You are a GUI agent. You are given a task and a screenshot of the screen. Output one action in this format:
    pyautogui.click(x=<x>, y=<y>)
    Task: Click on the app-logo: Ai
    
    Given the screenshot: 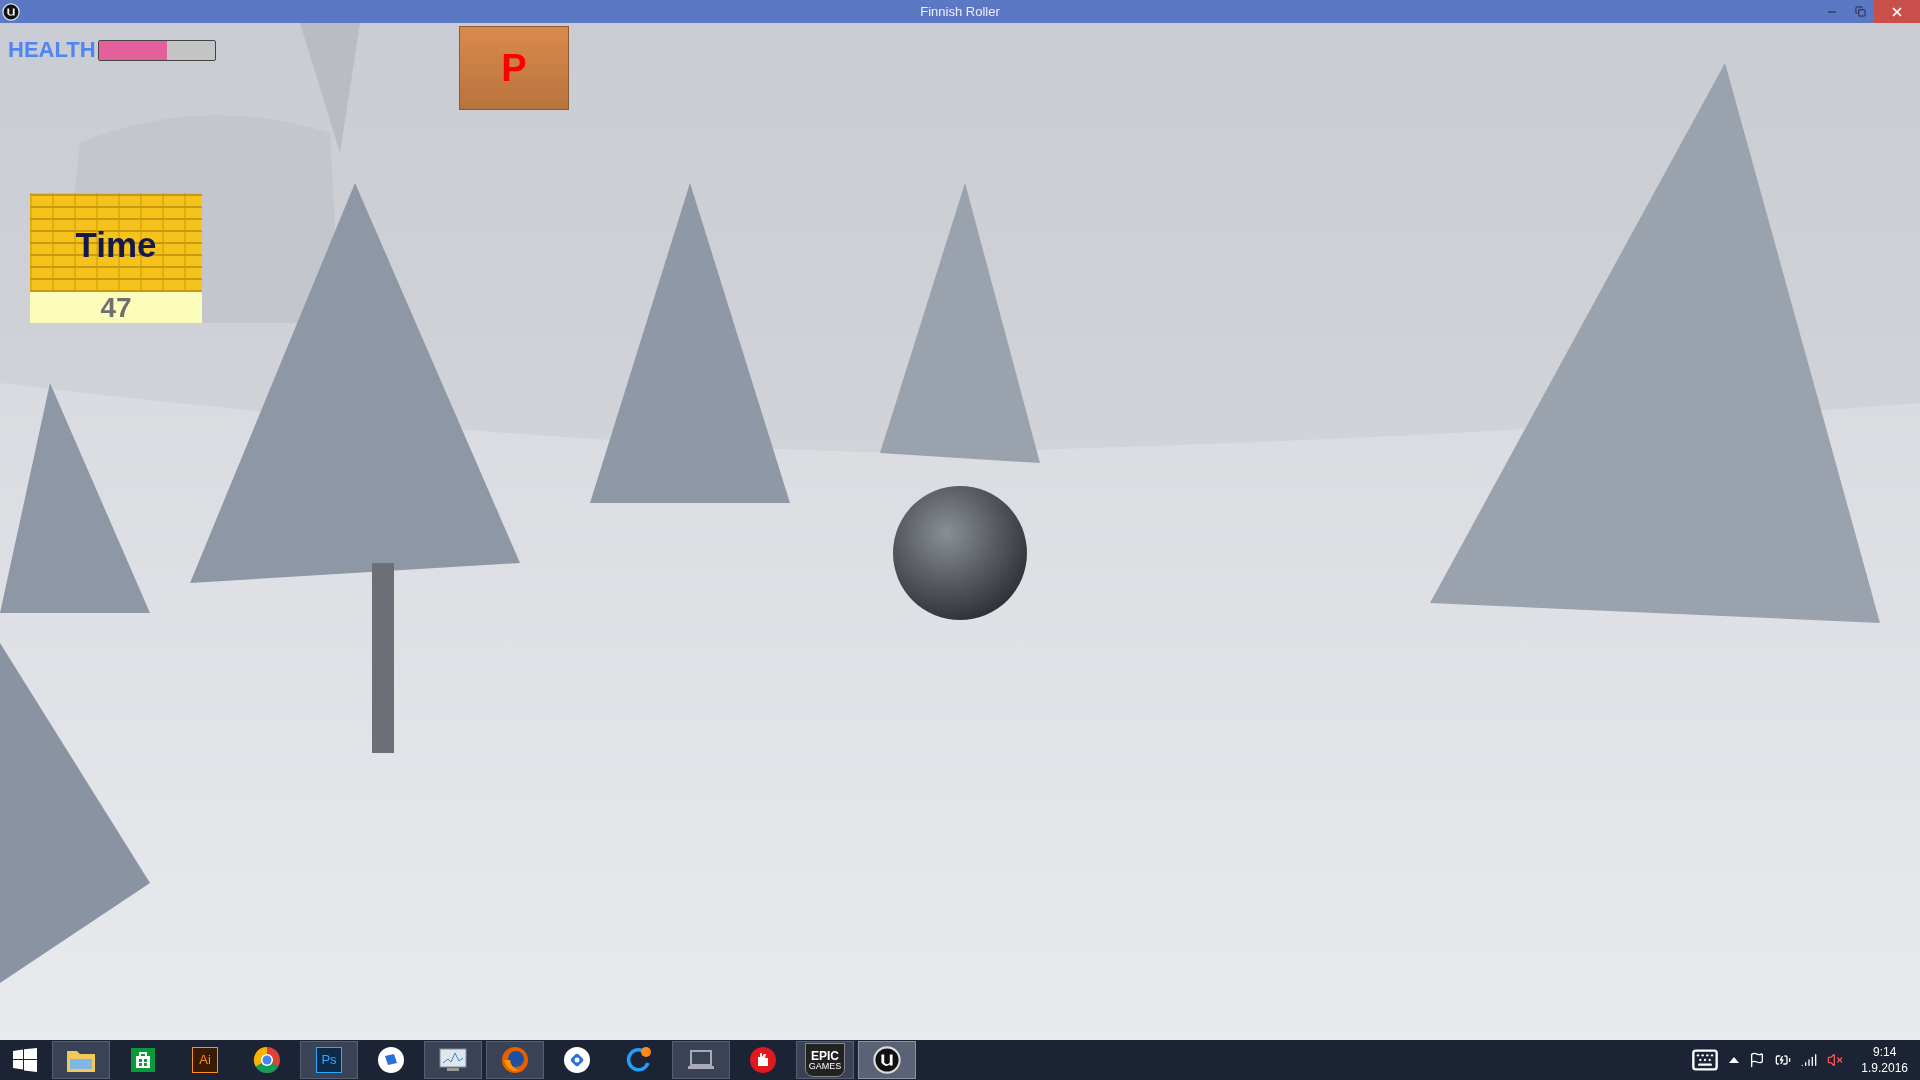 What is the action you would take?
    pyautogui.click(x=205, y=1060)
    